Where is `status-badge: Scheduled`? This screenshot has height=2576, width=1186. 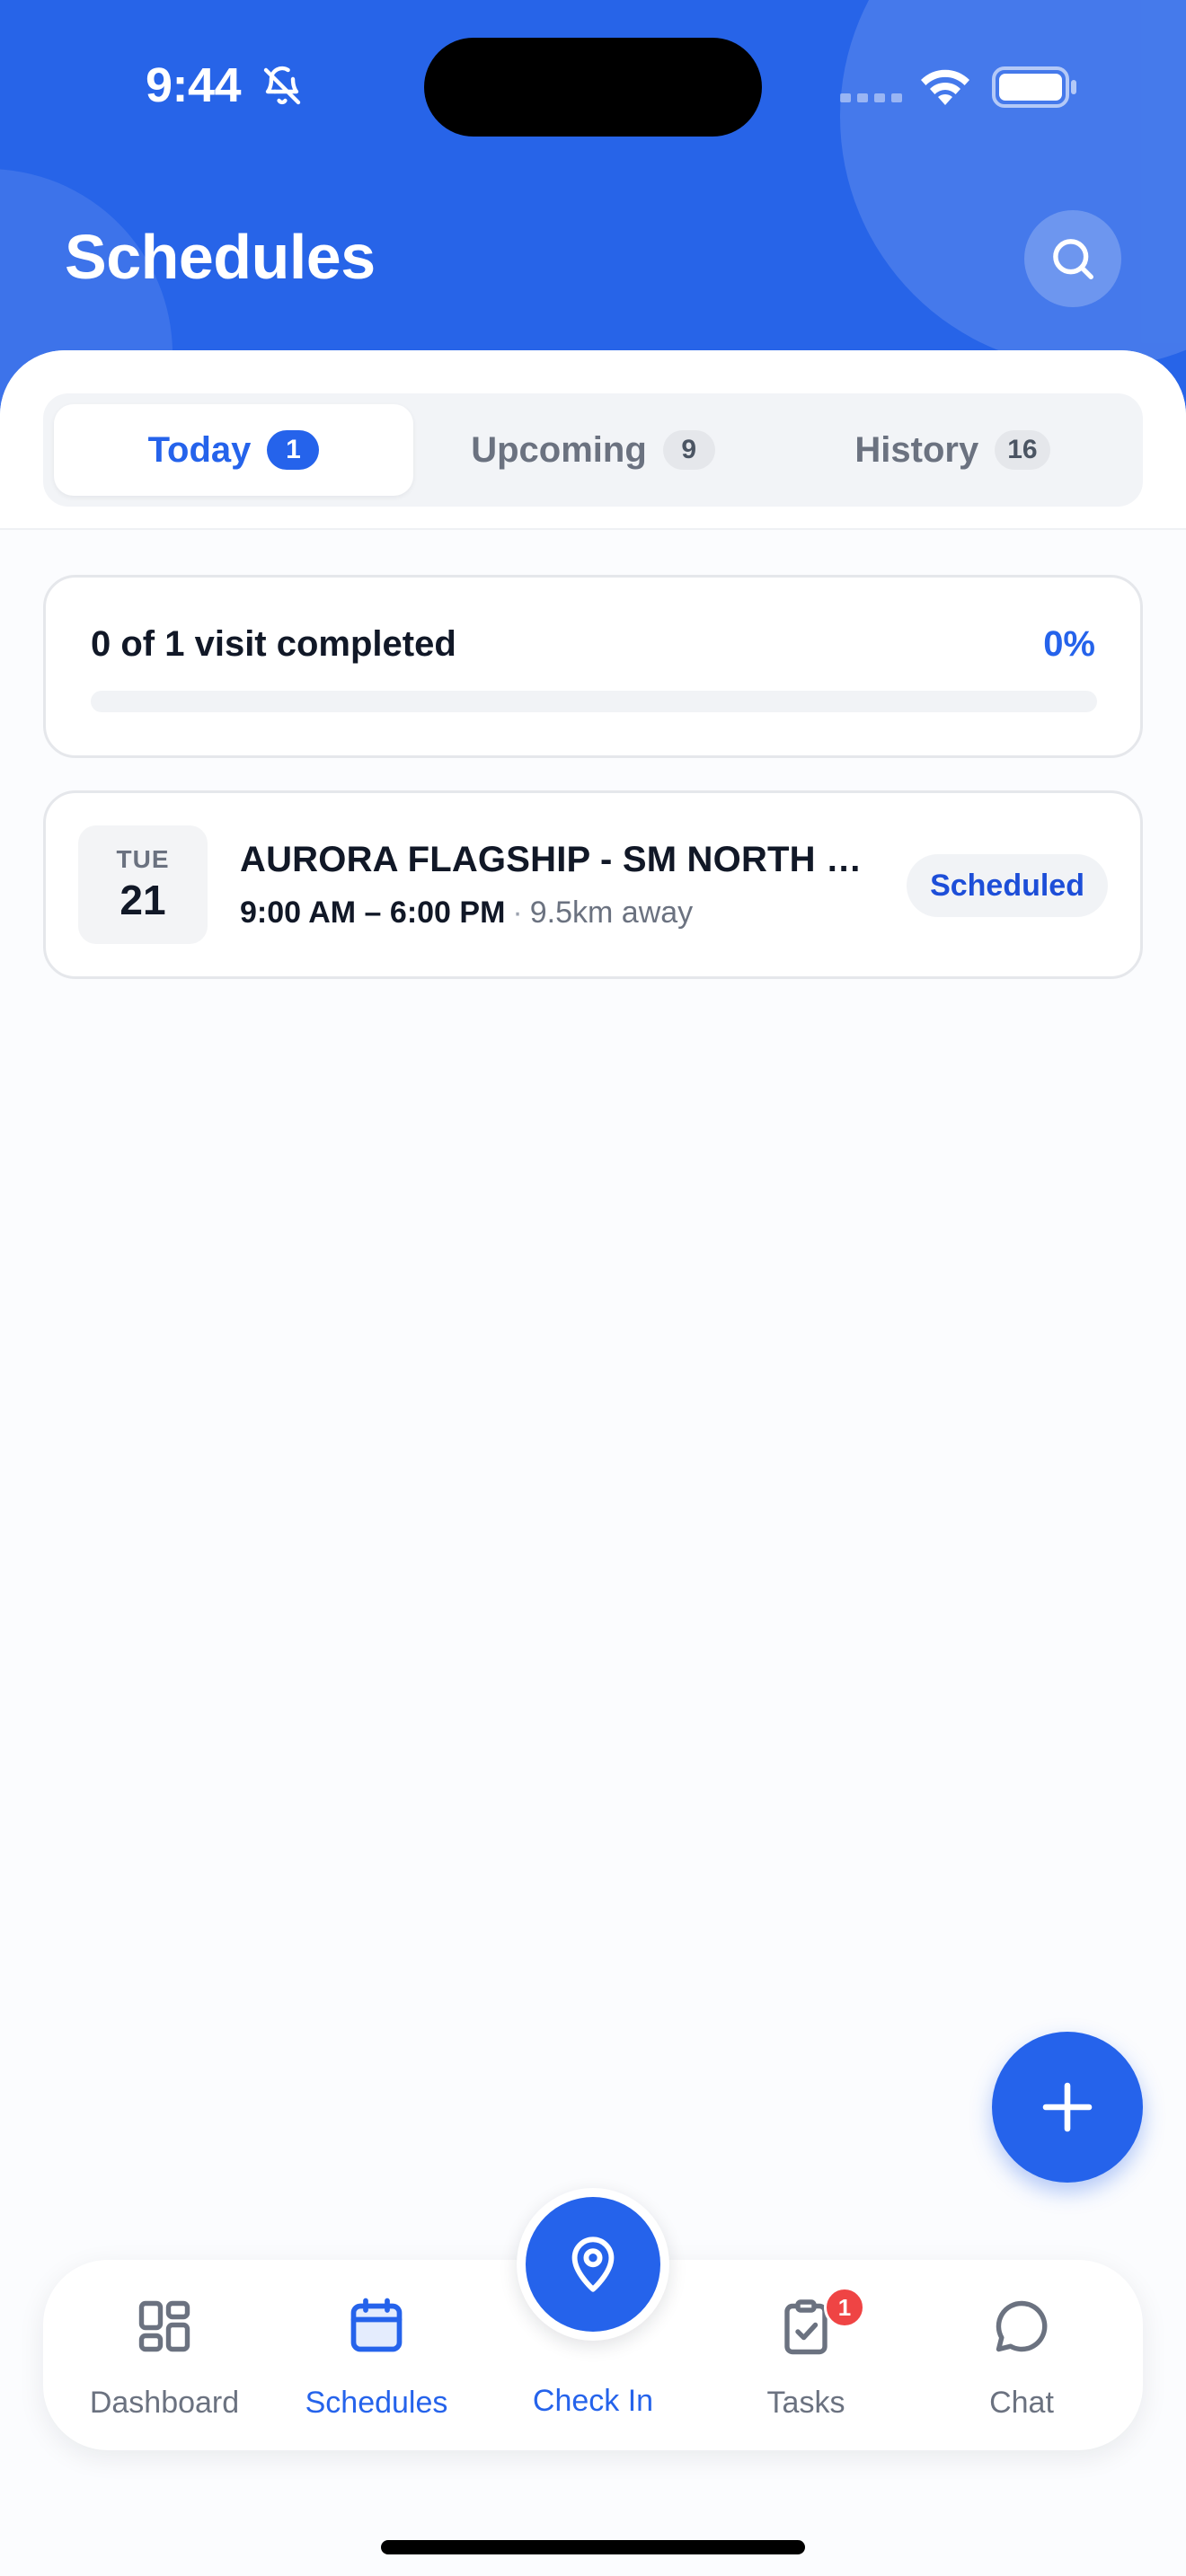 status-badge: Scheduled is located at coordinates (1008, 885).